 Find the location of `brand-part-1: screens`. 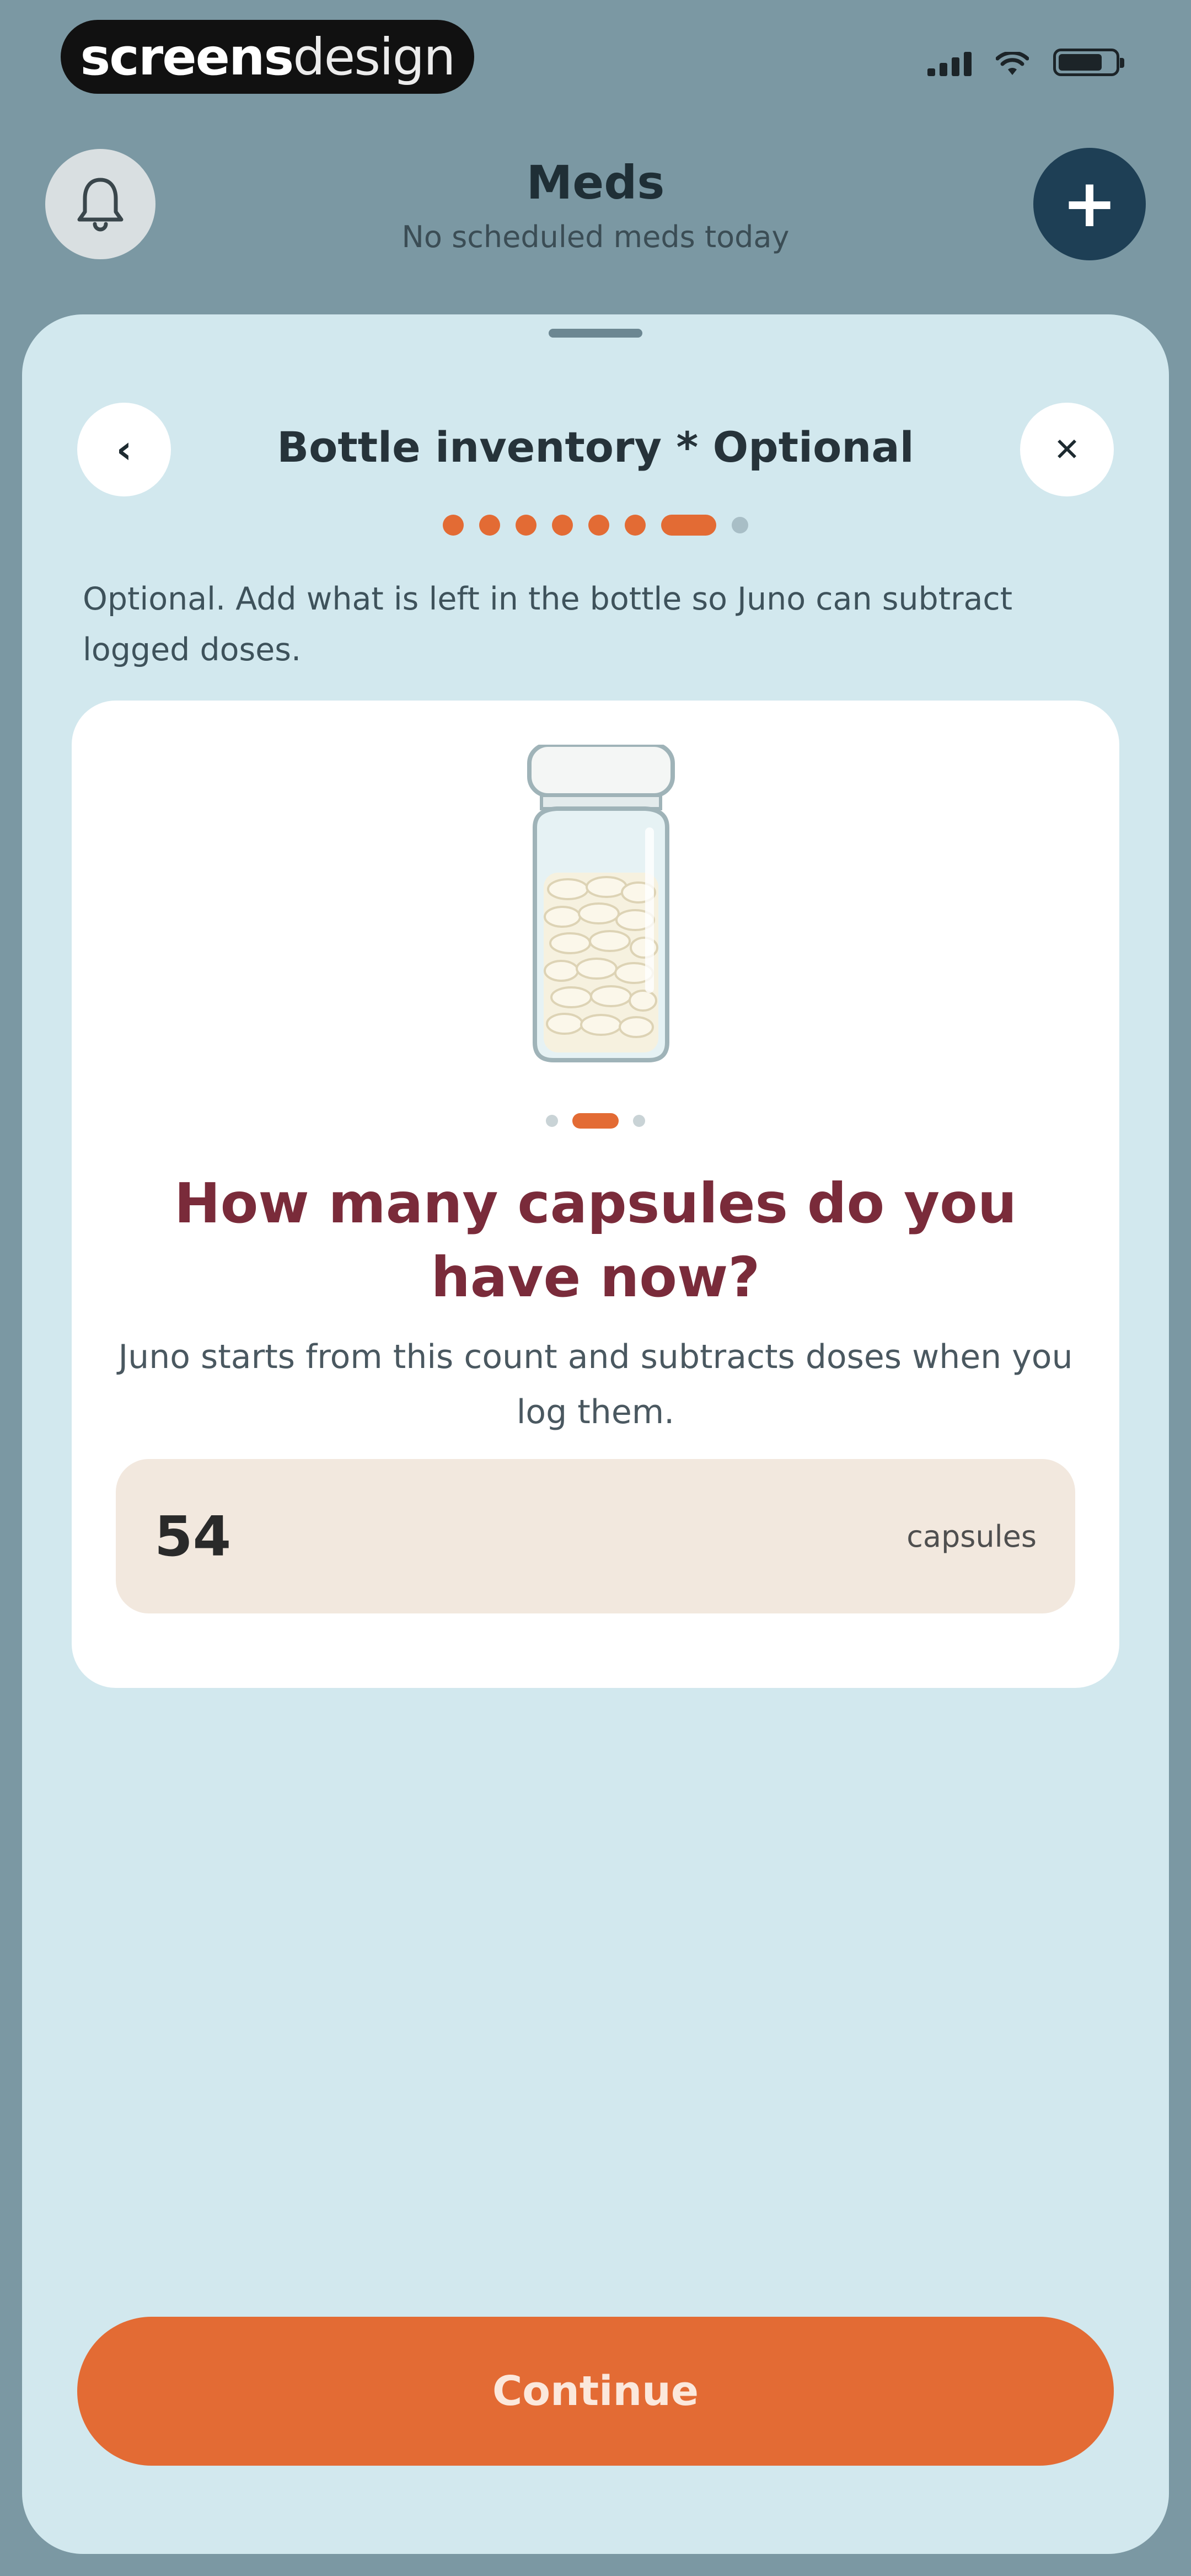

brand-part-1: screens is located at coordinates (187, 57).